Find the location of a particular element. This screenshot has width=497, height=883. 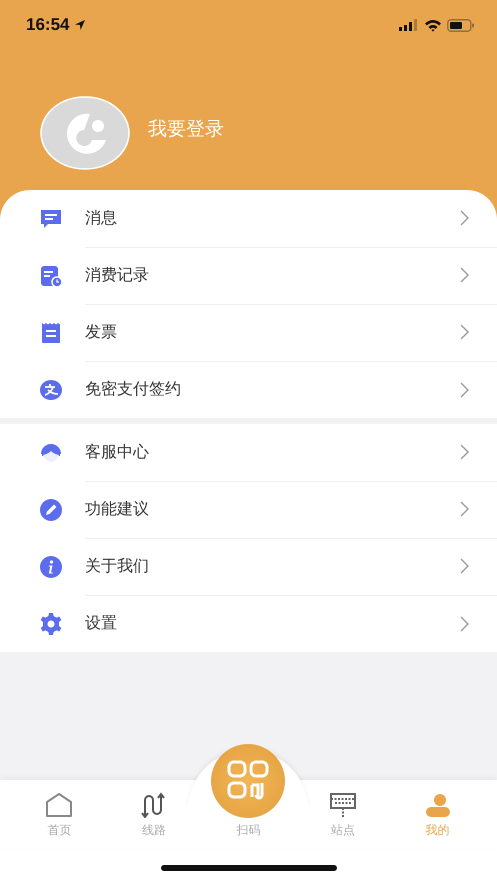

menu-label: 免密支付签约 is located at coordinates (133, 389).